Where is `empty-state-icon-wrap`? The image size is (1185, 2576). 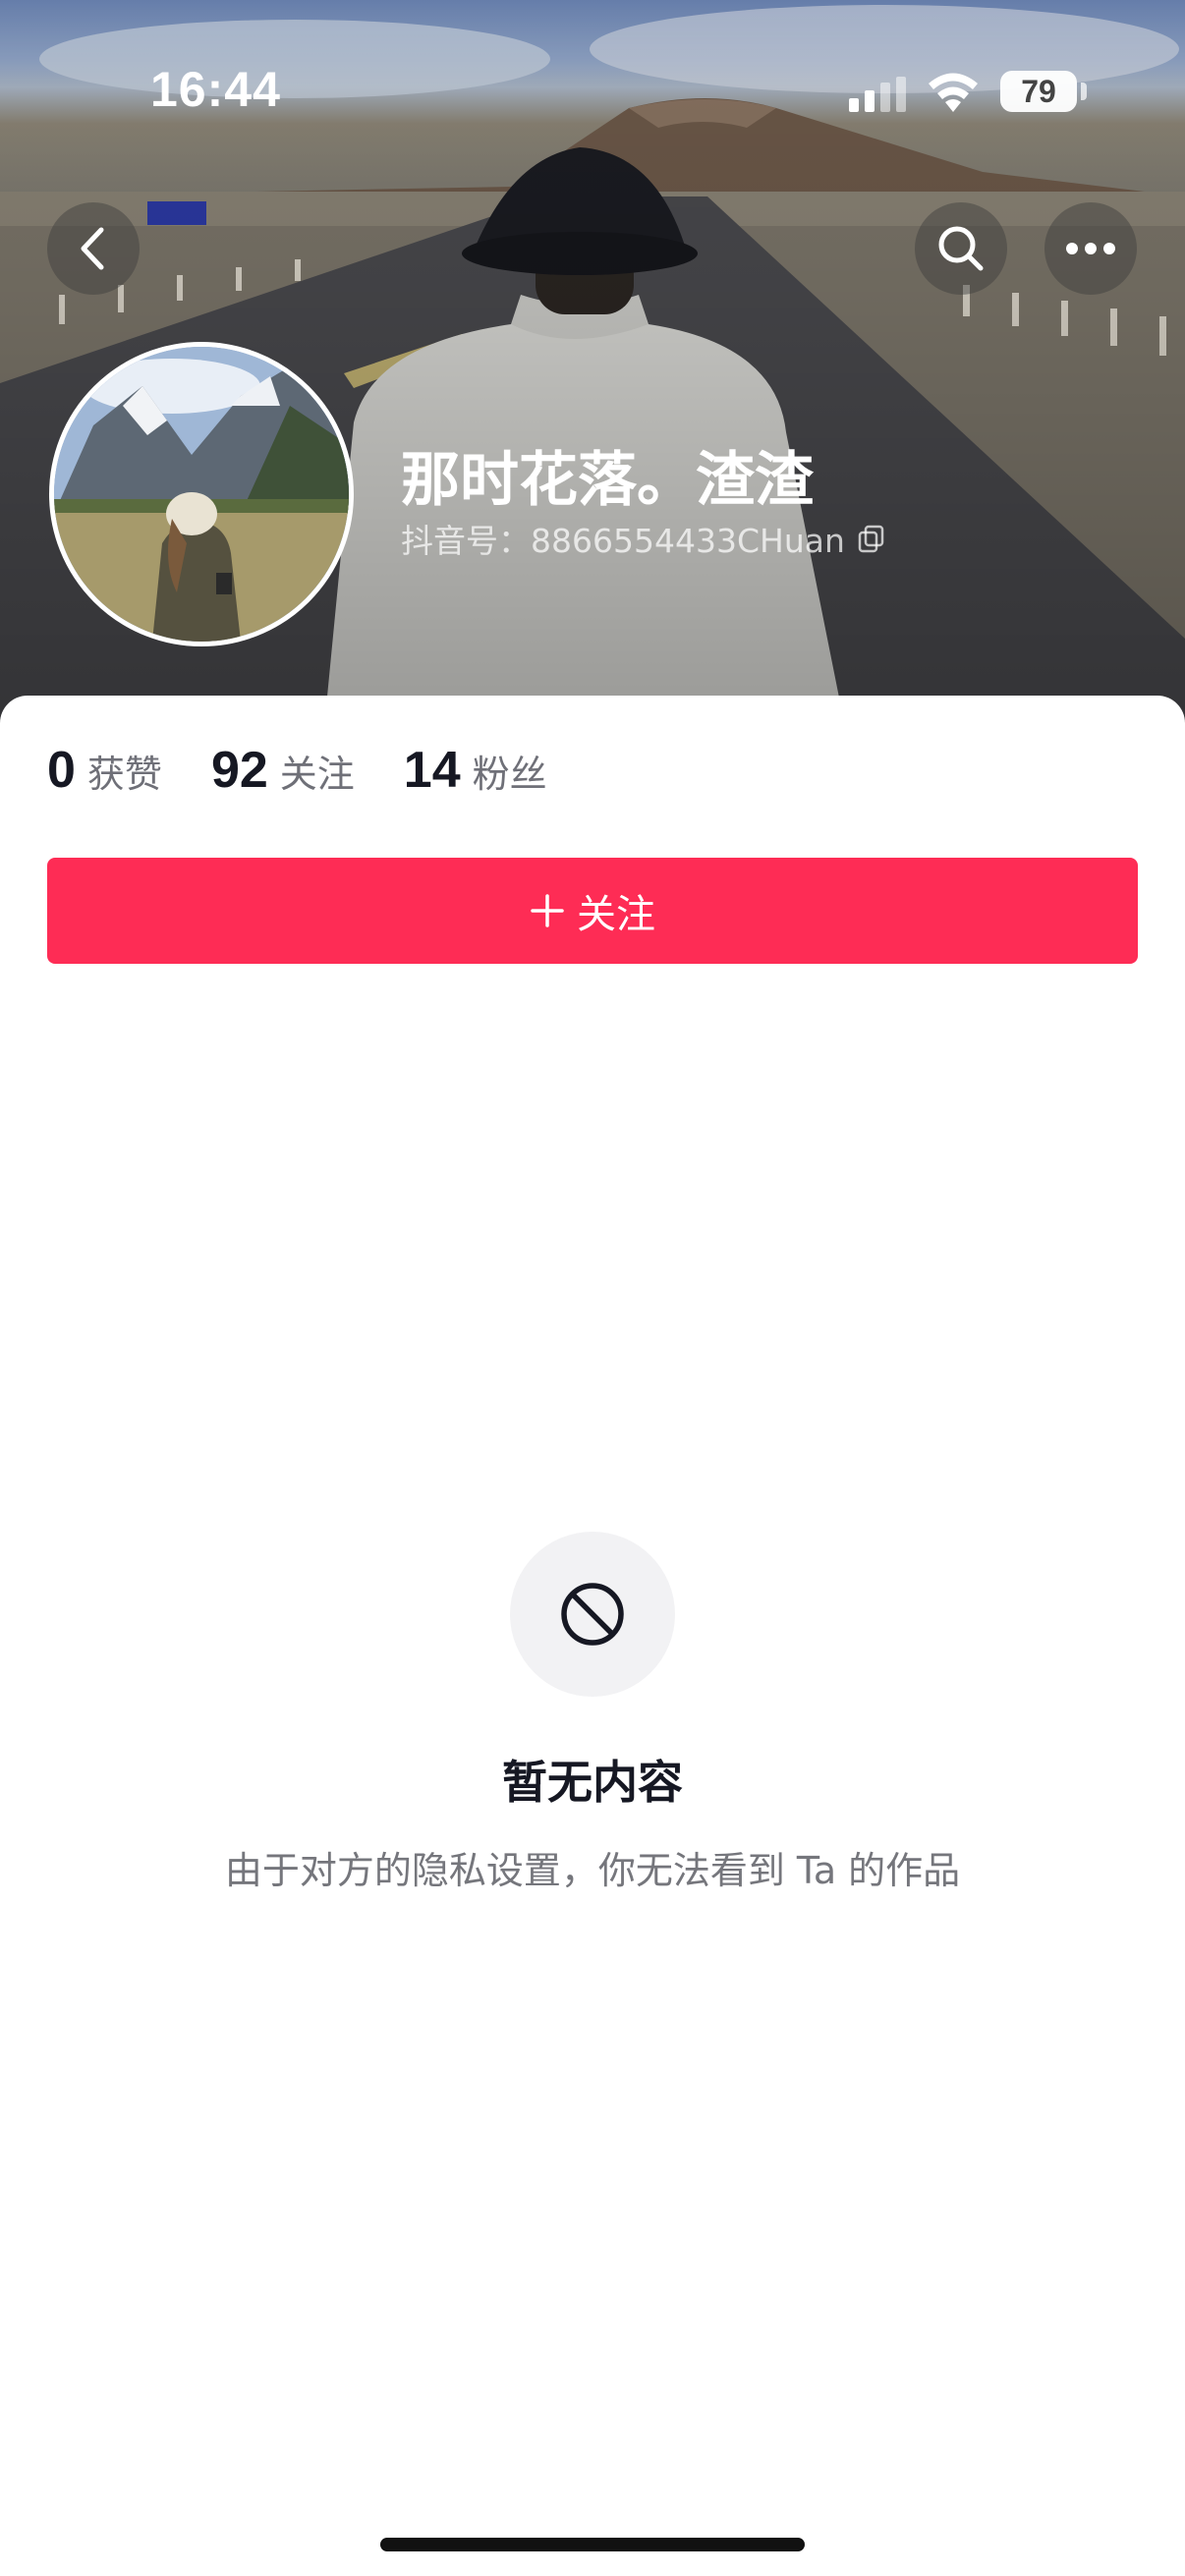
empty-state-icon-wrap is located at coordinates (592, 1614).